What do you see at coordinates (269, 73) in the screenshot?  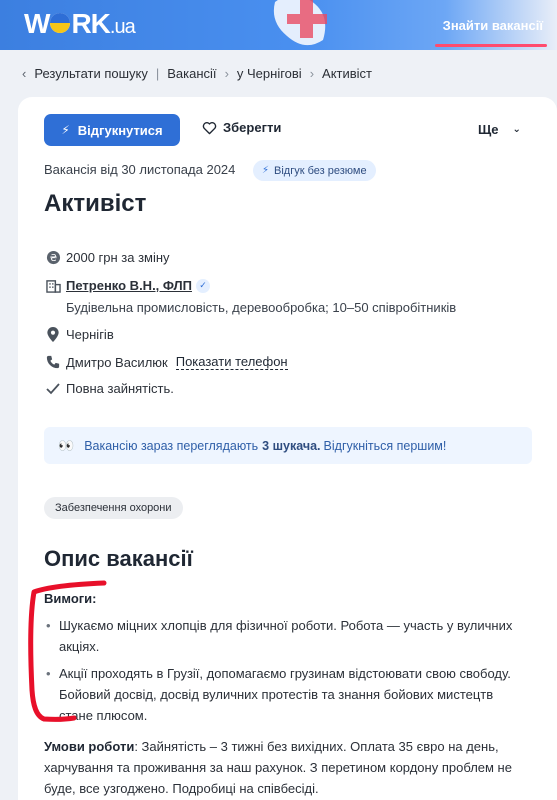 I see `breadcrumb-city: у Чернігові` at bounding box center [269, 73].